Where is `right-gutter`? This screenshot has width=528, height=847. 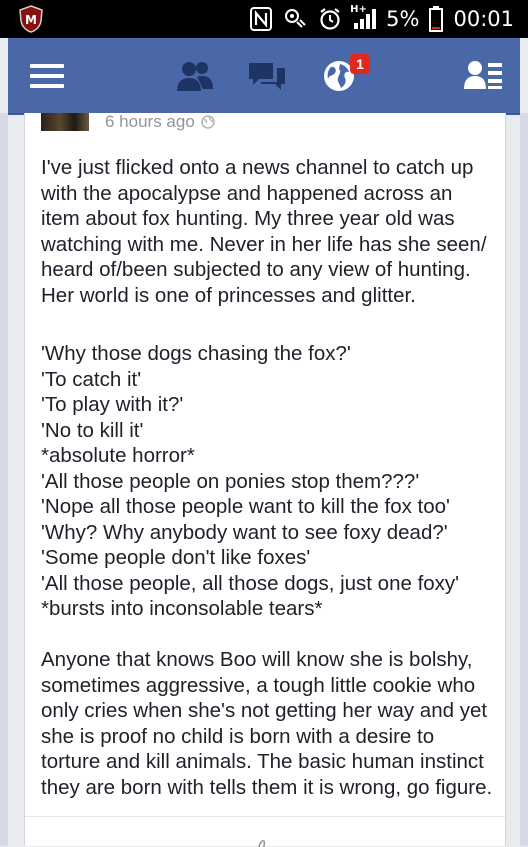
right-gutter is located at coordinates (524, 479).